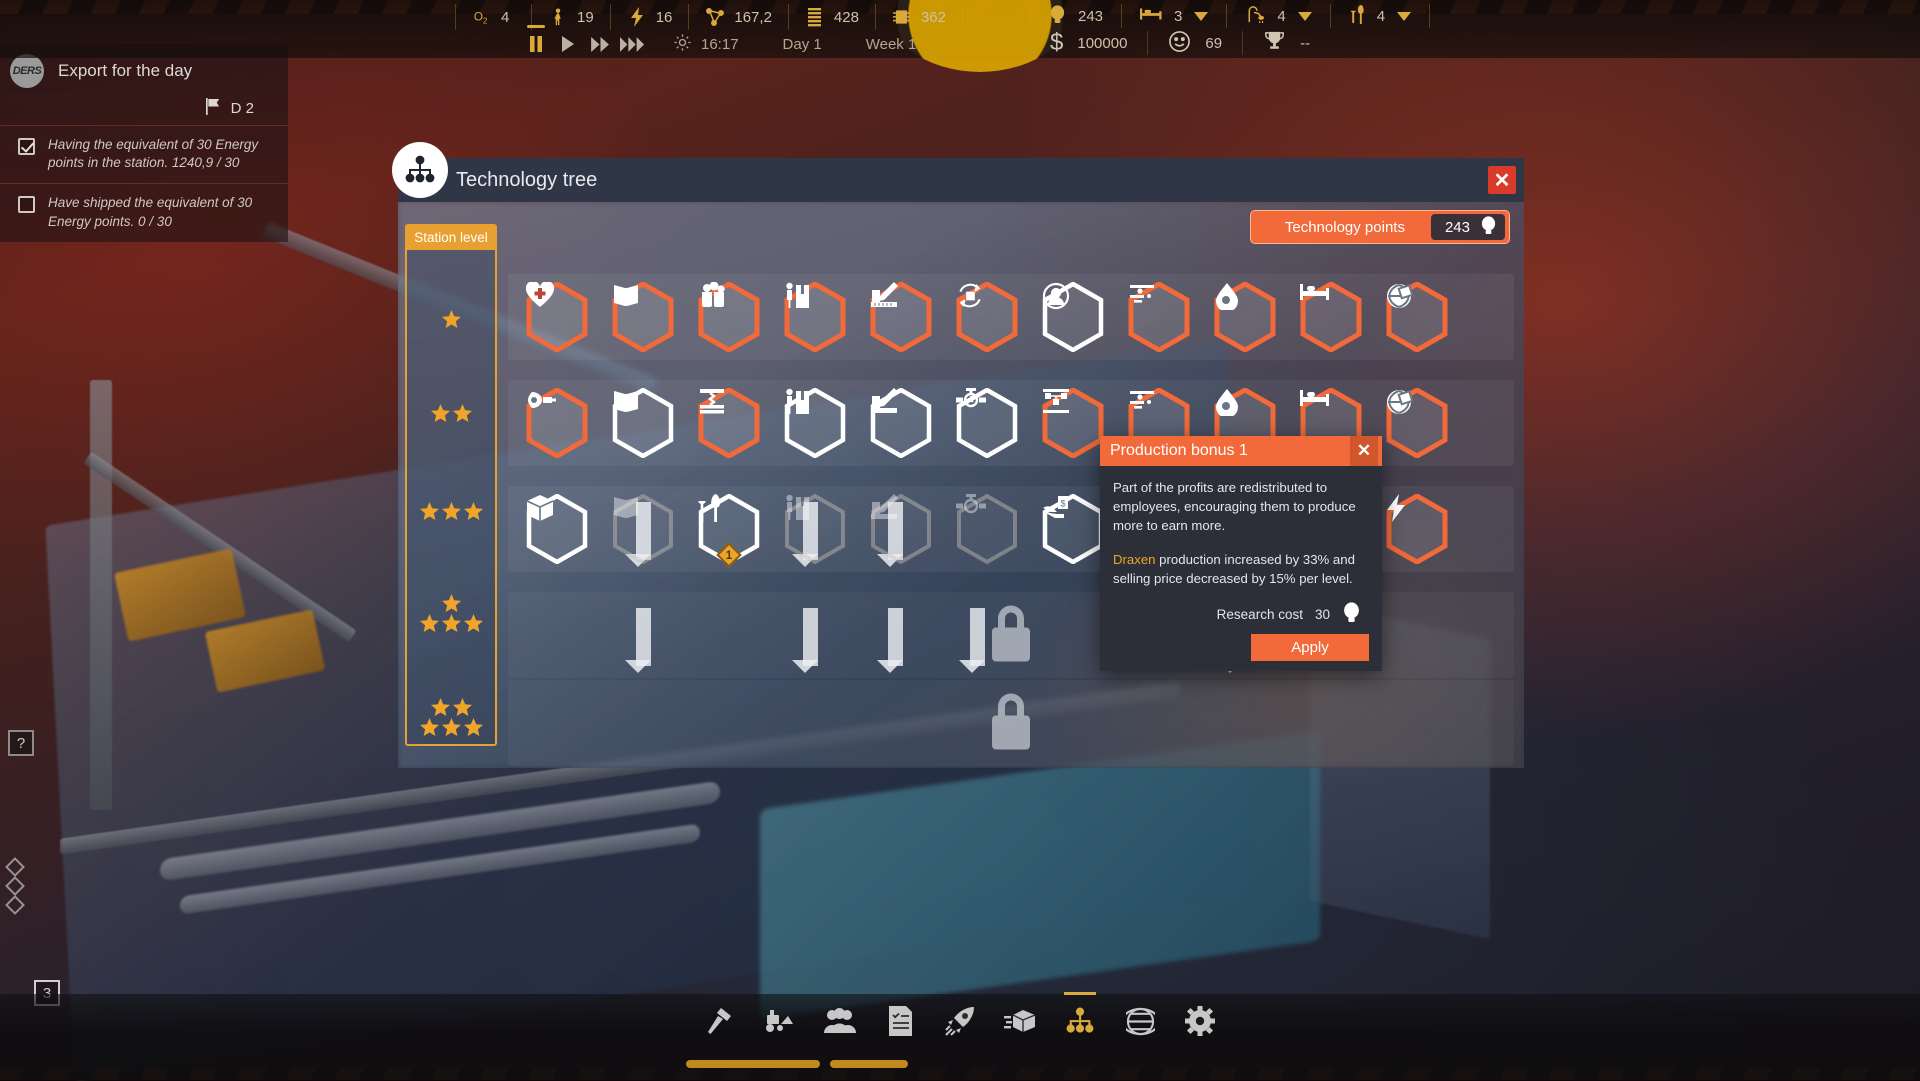 Image resolution: width=1920 pixels, height=1081 pixels. I want to click on tech-node-drop-tank, so click(1245, 317).